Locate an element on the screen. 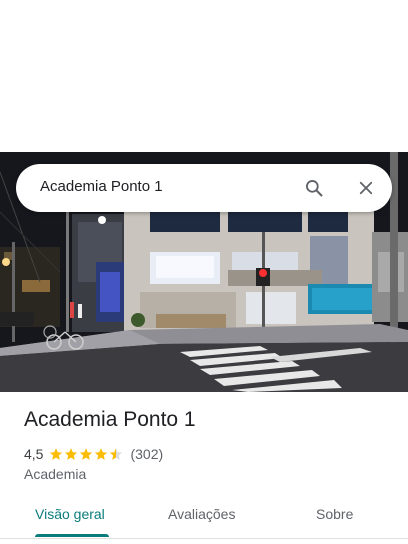 Image resolution: width=408 pixels, height=544 pixels. active-tab-indicator is located at coordinates (72, 535).